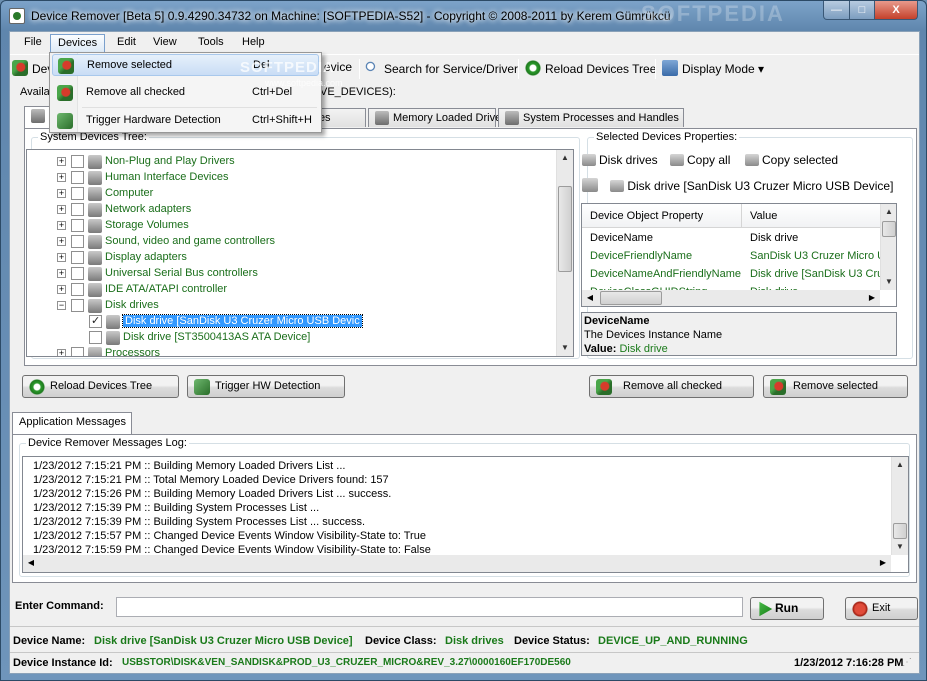 The width and height of the screenshot is (927, 681). I want to click on copy-selected-label: Copy selected, so click(800, 160).